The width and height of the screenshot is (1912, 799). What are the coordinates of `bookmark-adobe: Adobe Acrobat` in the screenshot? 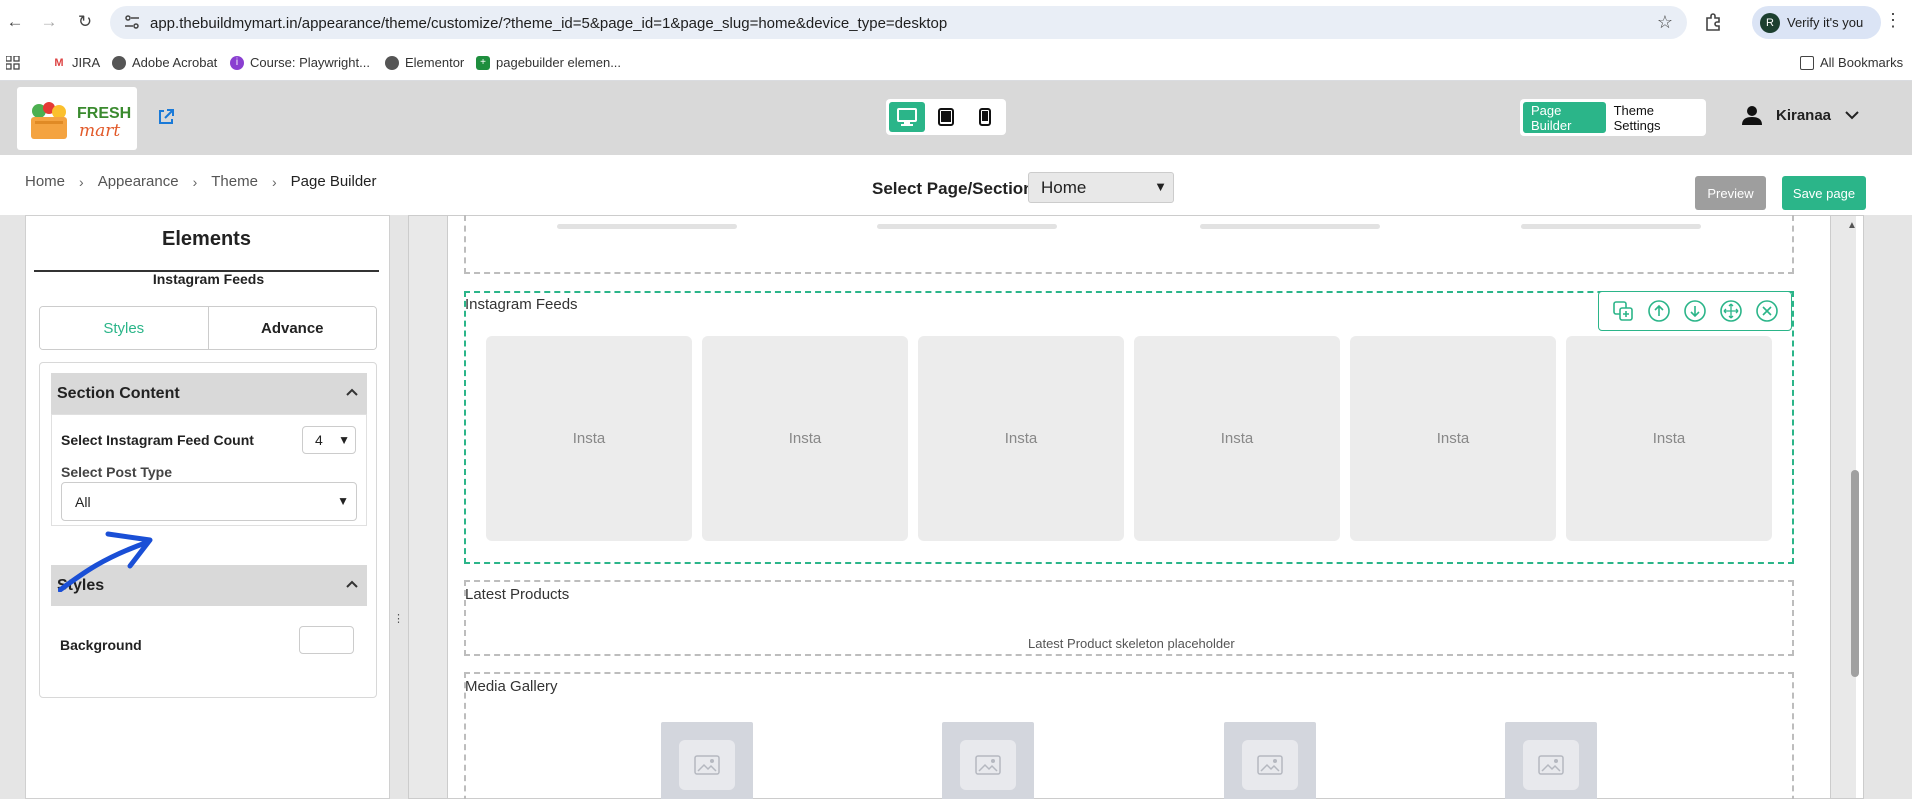 It's located at (164, 62).